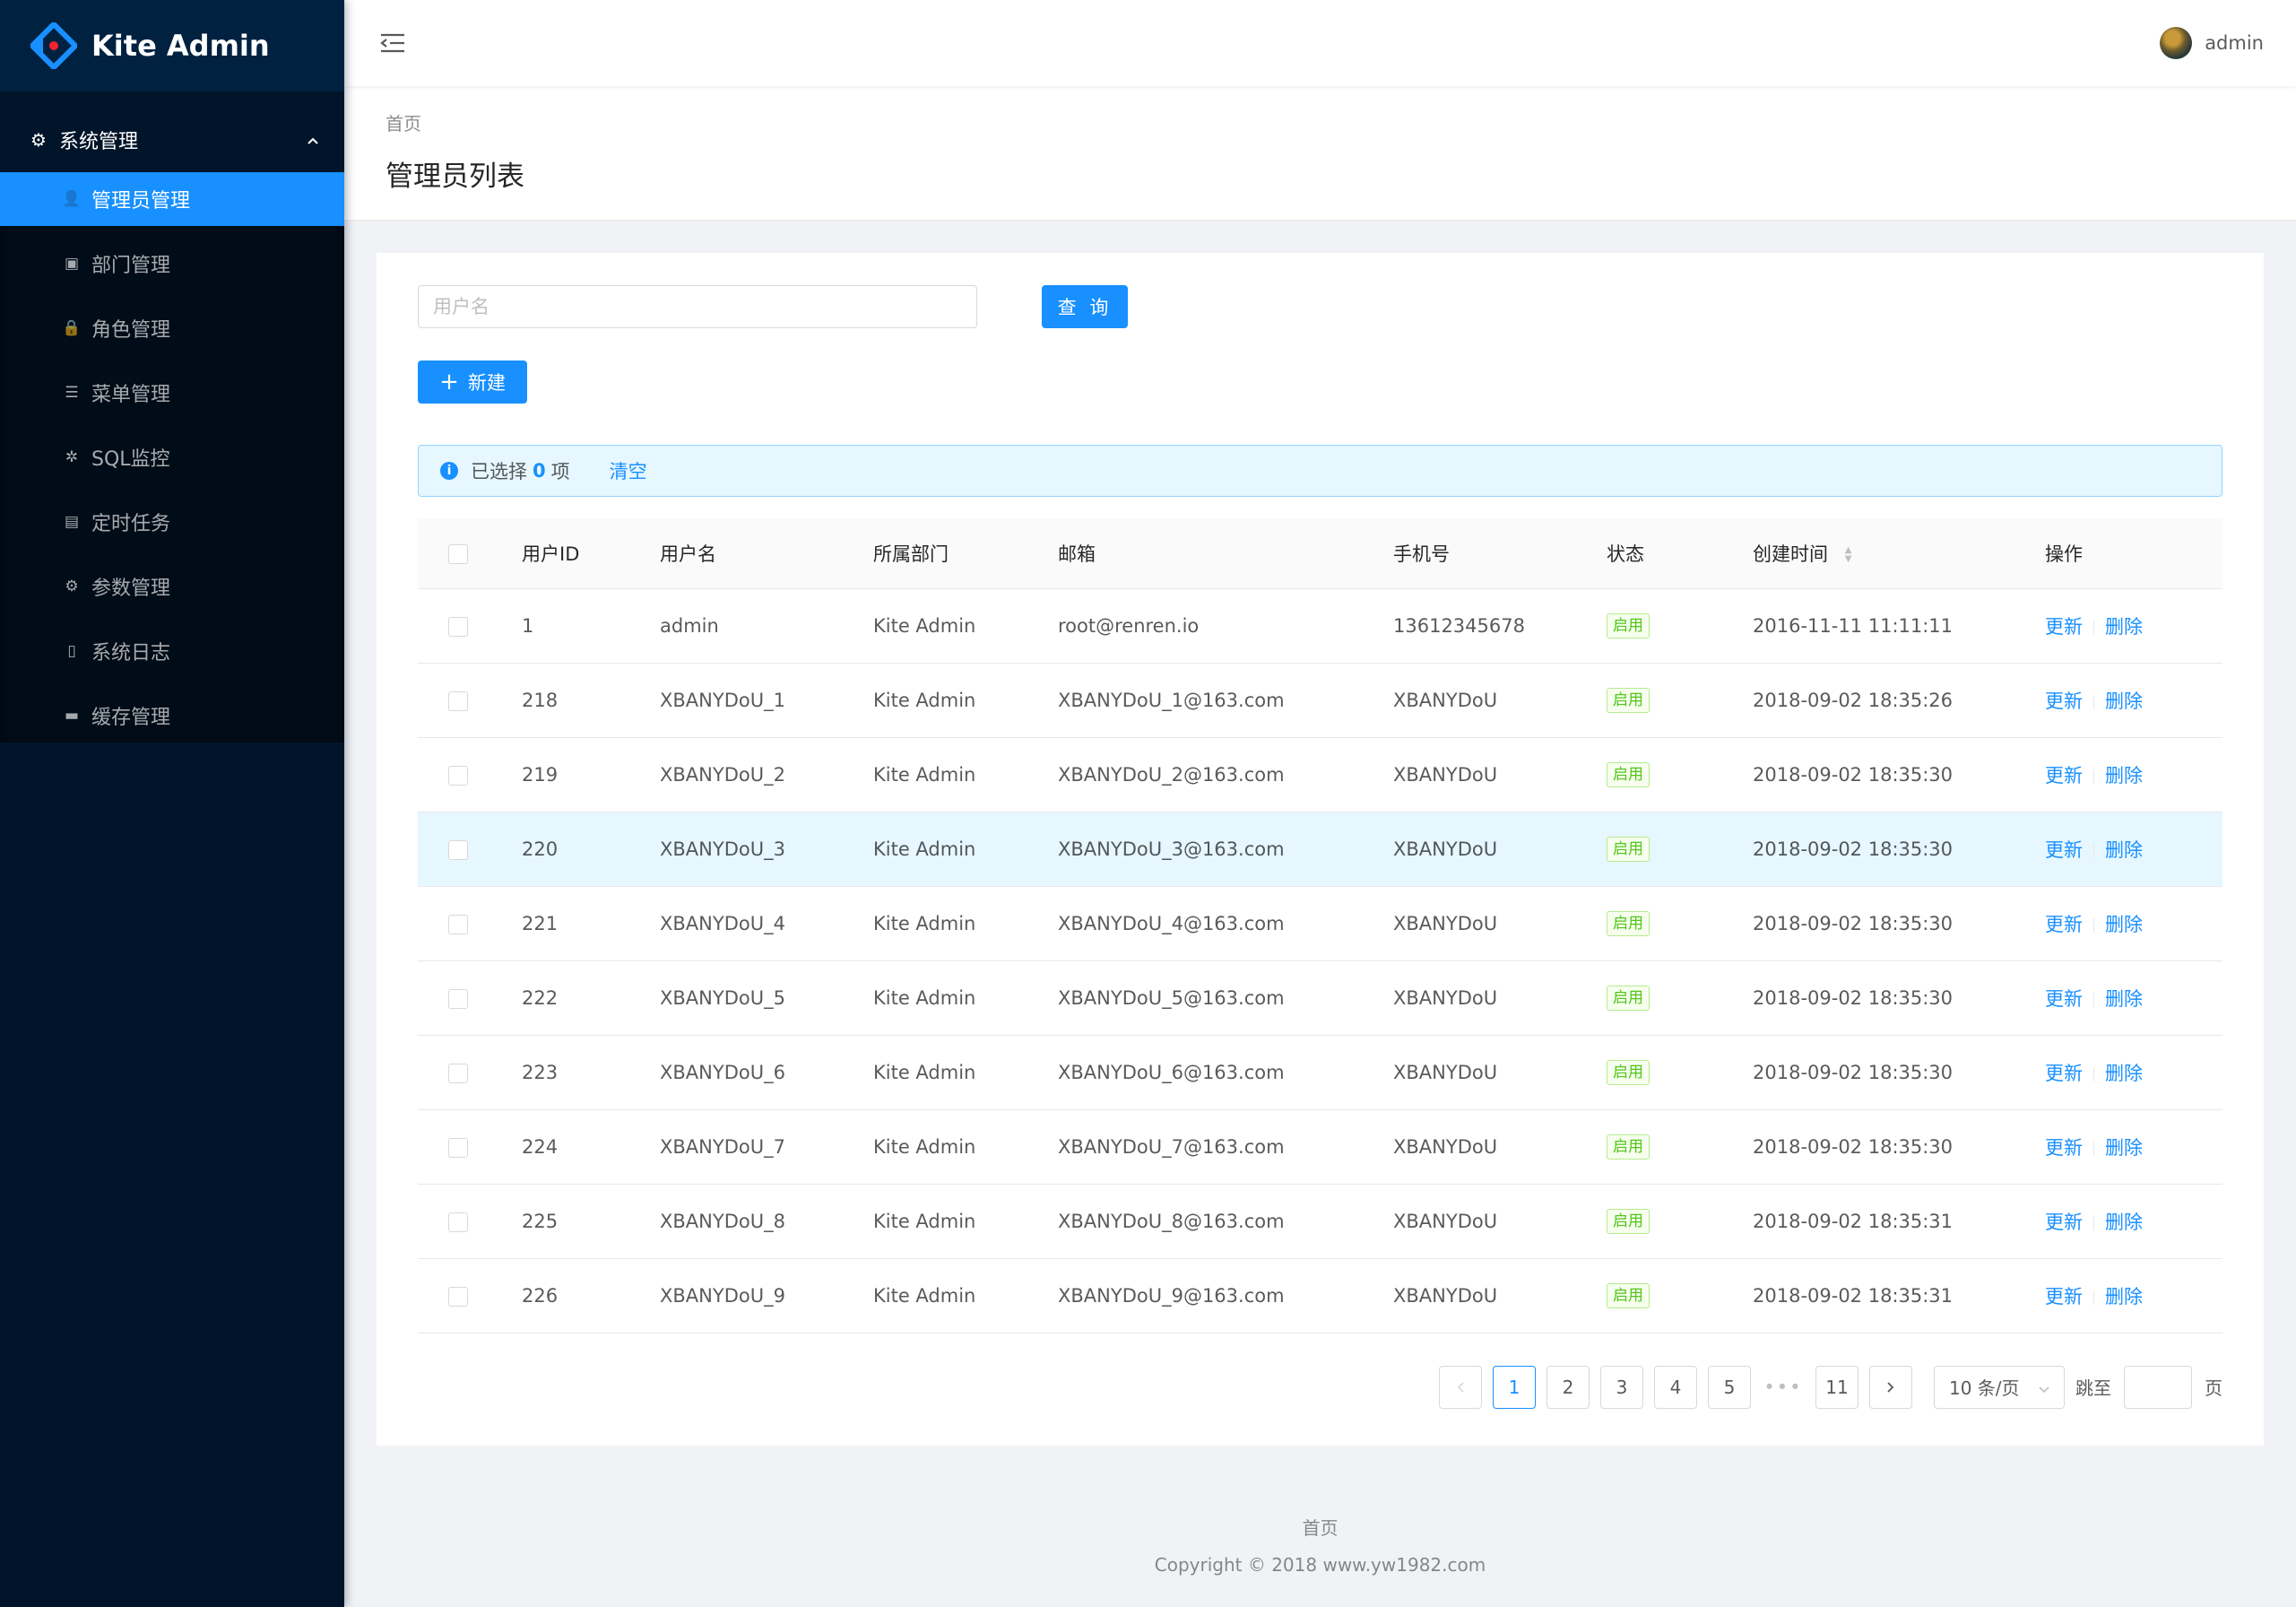  Describe the element at coordinates (591, 553) in the screenshot. I see `column-user-id: 用户ID` at that location.